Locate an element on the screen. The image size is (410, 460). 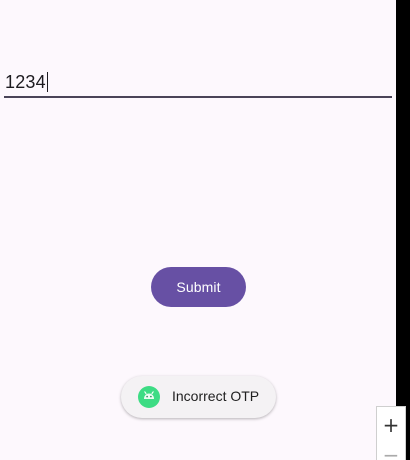
text-cursor is located at coordinates (47, 82).